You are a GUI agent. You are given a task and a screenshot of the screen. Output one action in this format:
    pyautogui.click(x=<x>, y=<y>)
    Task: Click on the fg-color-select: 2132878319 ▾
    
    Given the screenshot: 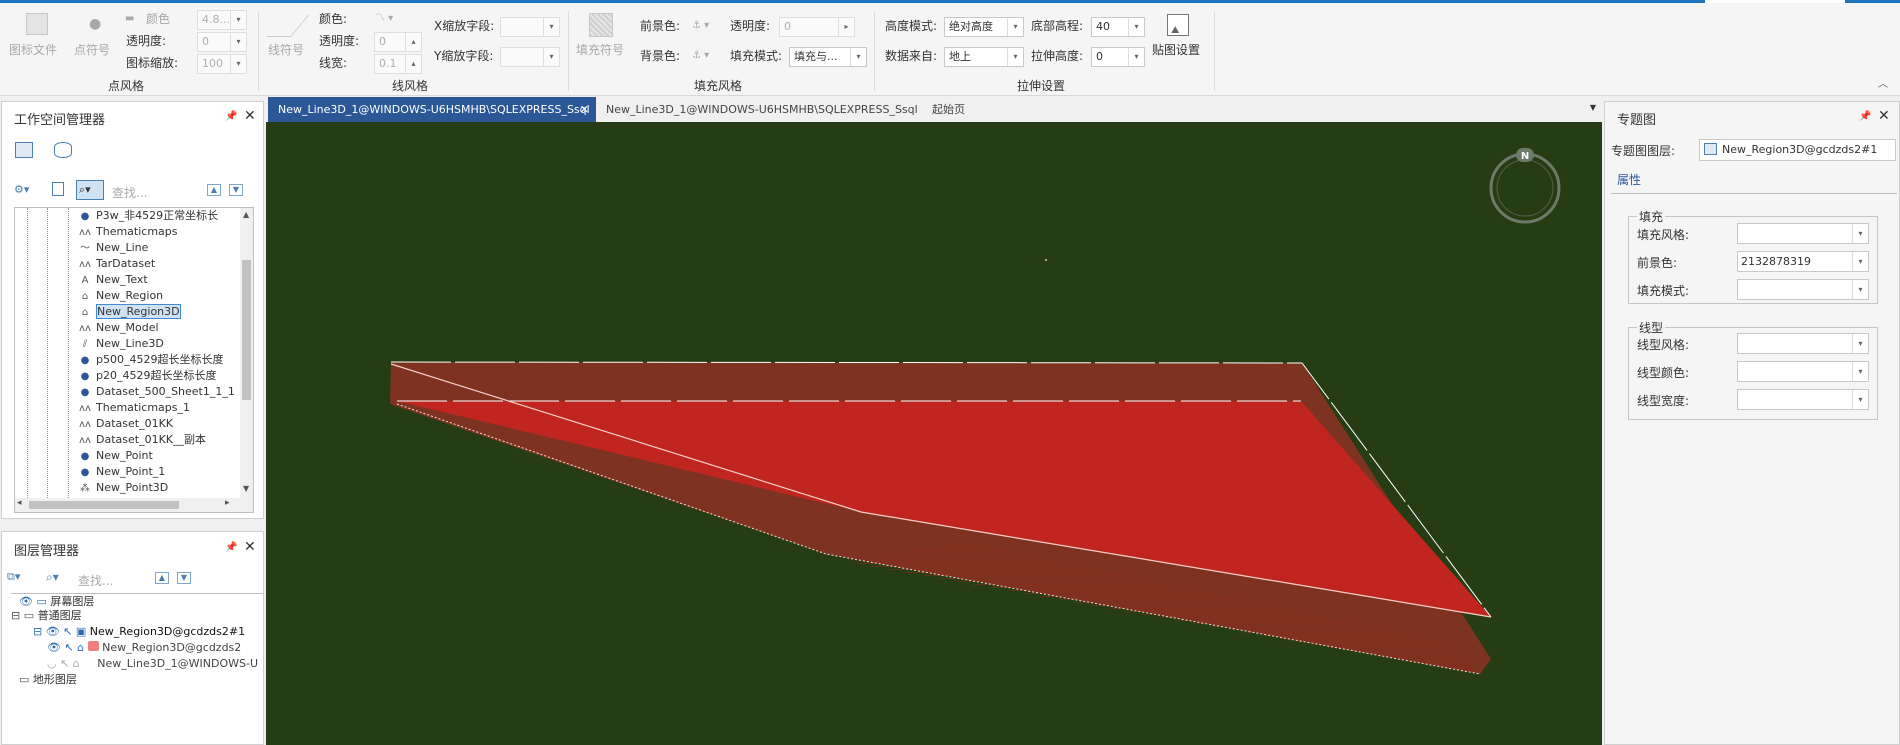 What is the action you would take?
    pyautogui.click(x=1803, y=261)
    